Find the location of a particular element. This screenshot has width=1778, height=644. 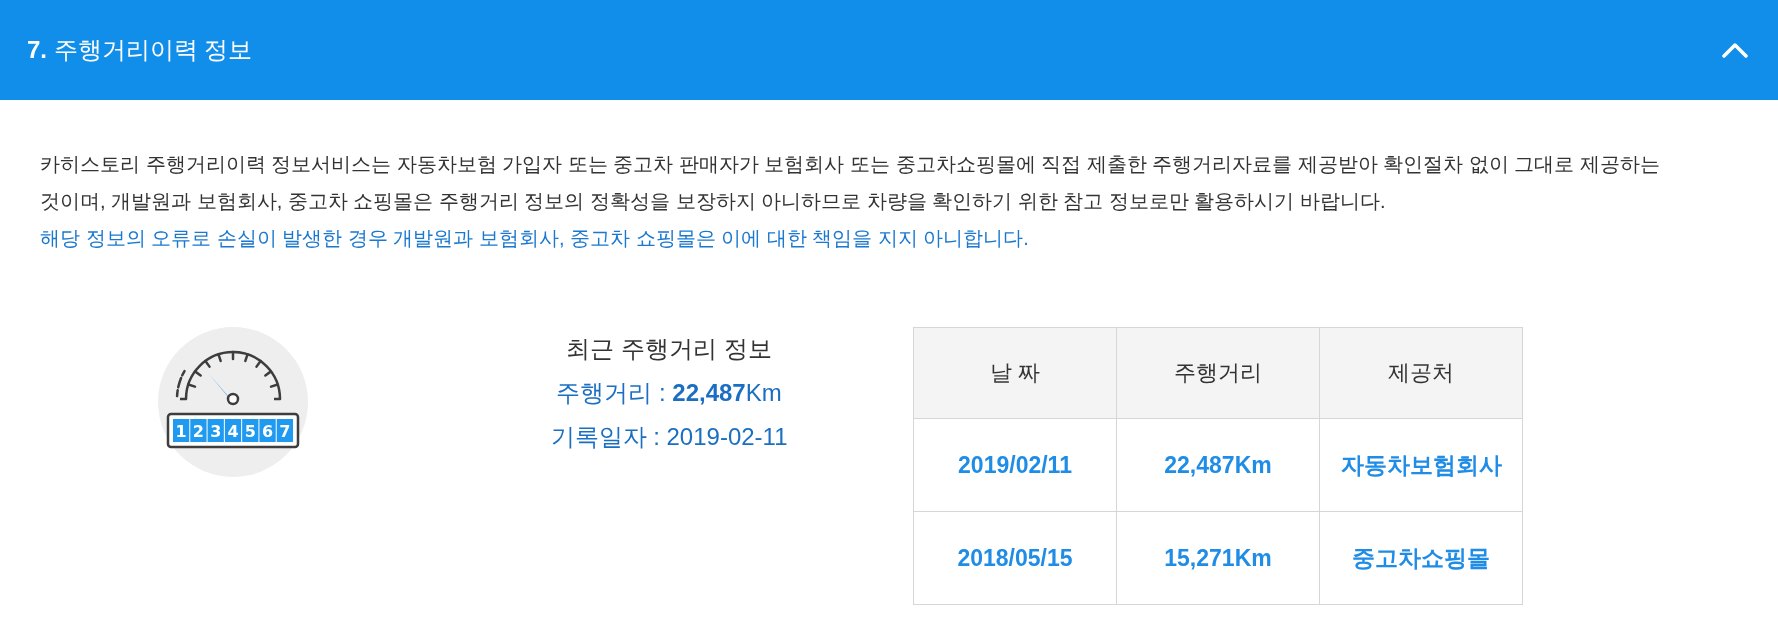

date-cell: 2019/02/11 is located at coordinates (1015, 465).